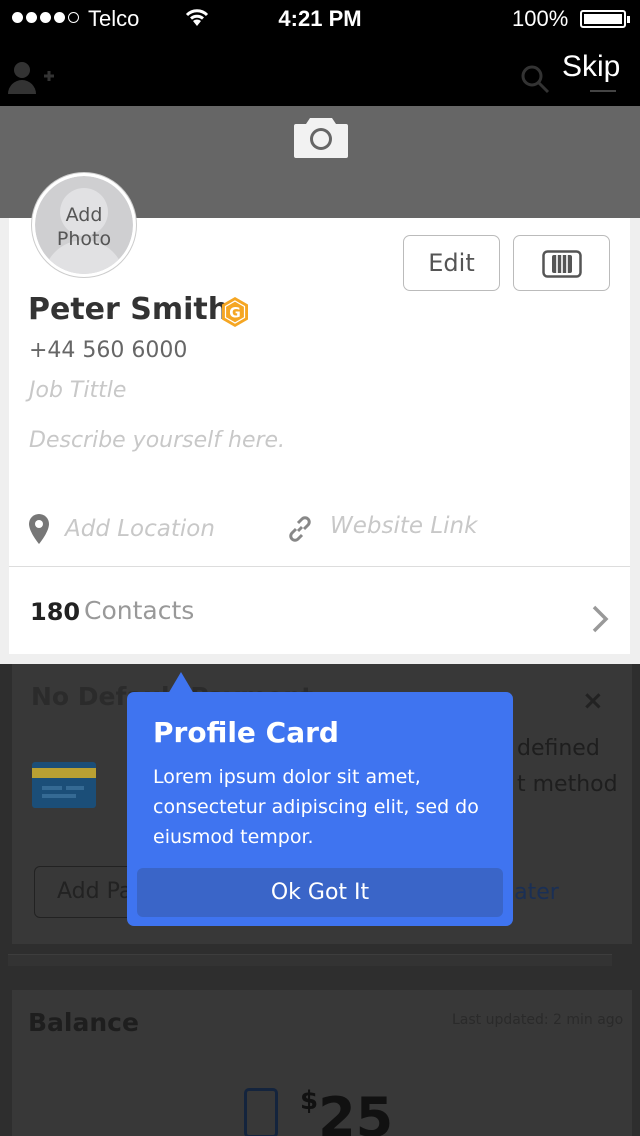 The width and height of the screenshot is (640, 1136). What do you see at coordinates (591, 67) in the screenshot?
I see `skip-button: Skip` at bounding box center [591, 67].